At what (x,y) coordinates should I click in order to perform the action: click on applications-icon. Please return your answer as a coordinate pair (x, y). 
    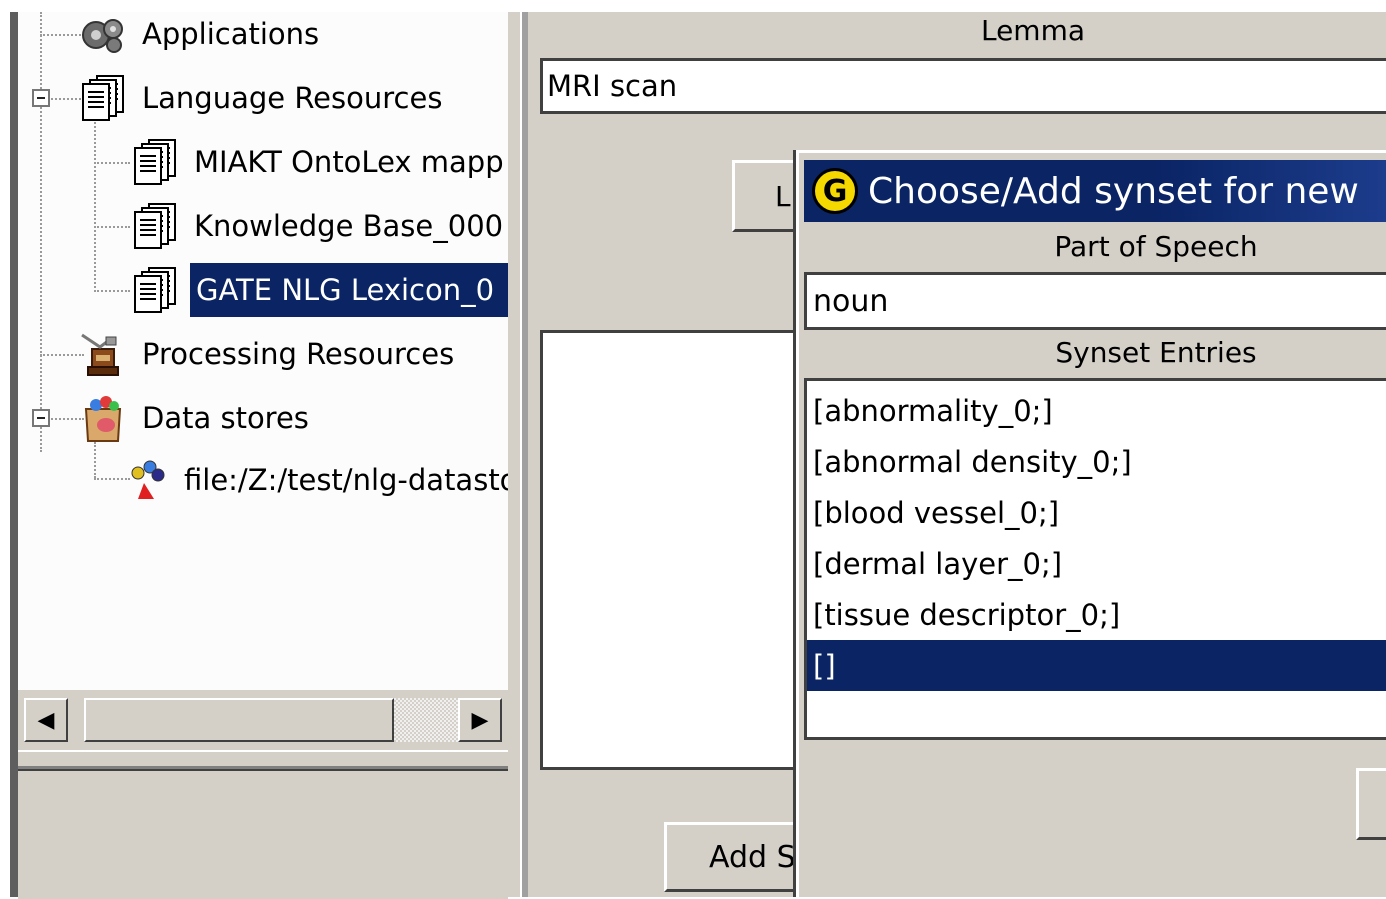
    Looking at the image, I should click on (103, 35).